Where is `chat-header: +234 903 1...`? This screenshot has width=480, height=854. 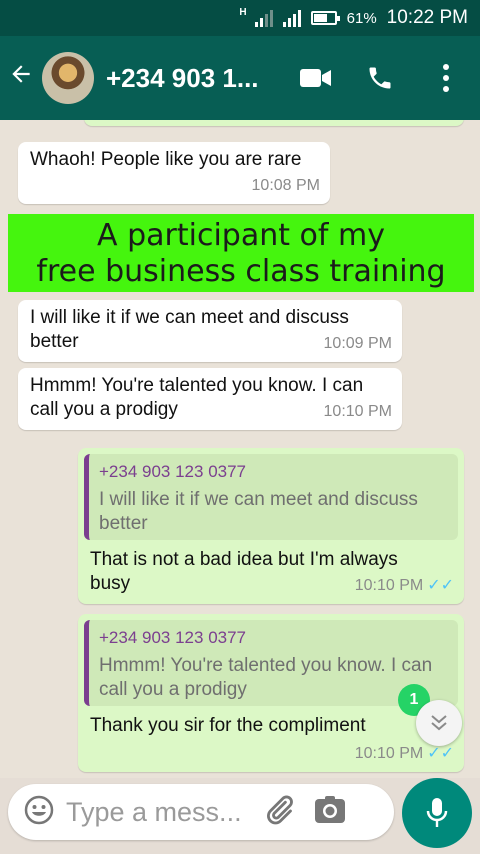
chat-header: +234 903 1... is located at coordinates (240, 78).